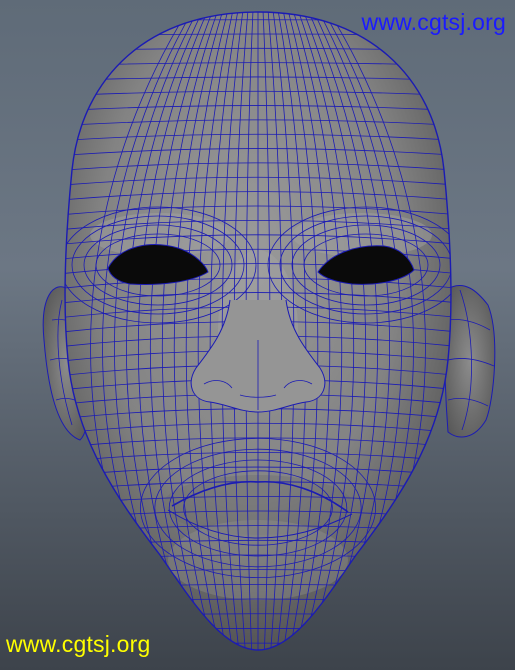 The width and height of the screenshot is (515, 670). Describe the element at coordinates (470, 361) in the screenshot. I see `right-ear` at that location.